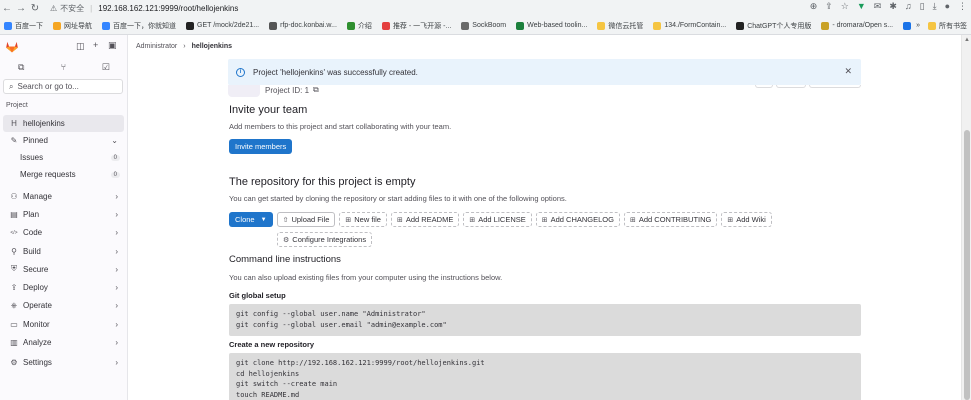  Describe the element at coordinates (316, 90) in the screenshot. I see `copy-icon: ⧉` at that location.